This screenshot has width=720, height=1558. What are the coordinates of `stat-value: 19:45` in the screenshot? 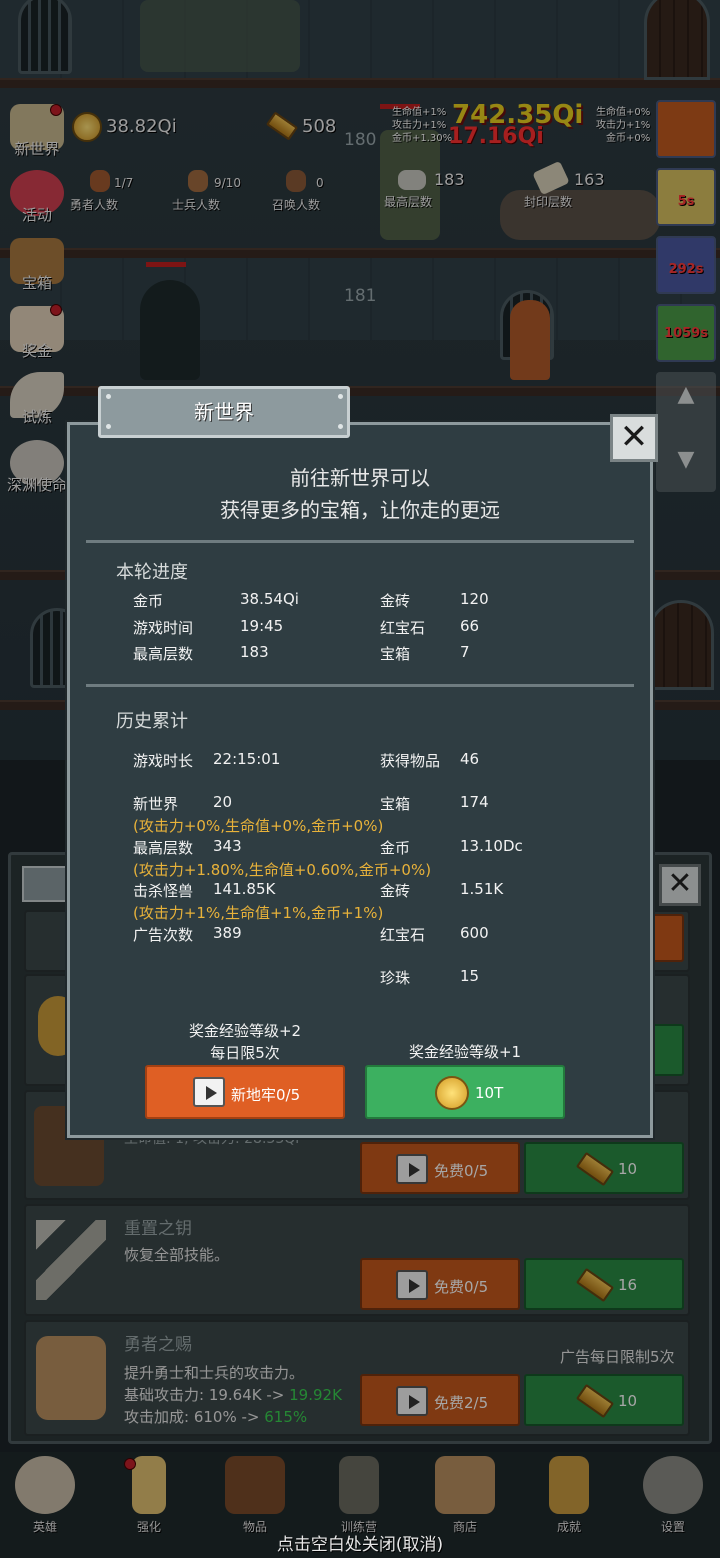 It's located at (262, 626).